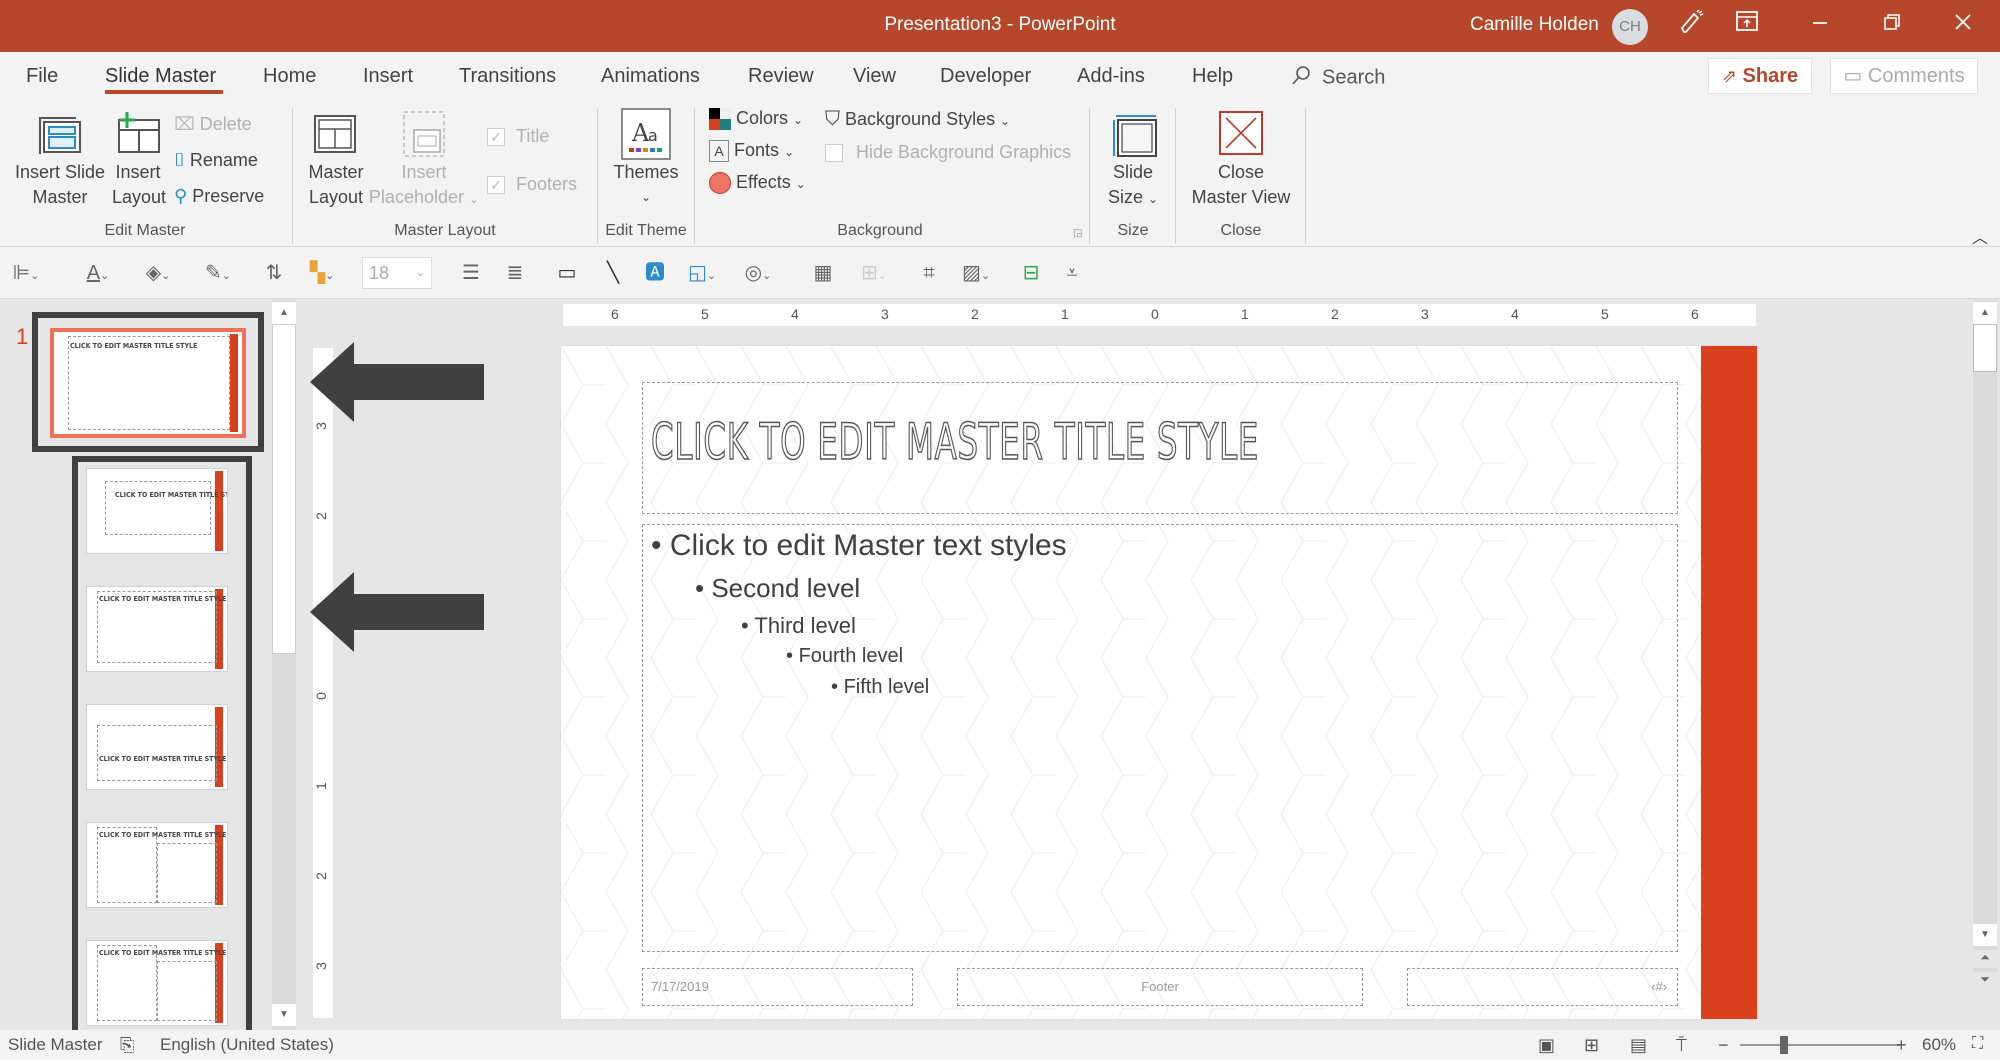 This screenshot has width=2000, height=1060. Describe the element at coordinates (985, 76) in the screenshot. I see `tab-developer: Developer` at that location.